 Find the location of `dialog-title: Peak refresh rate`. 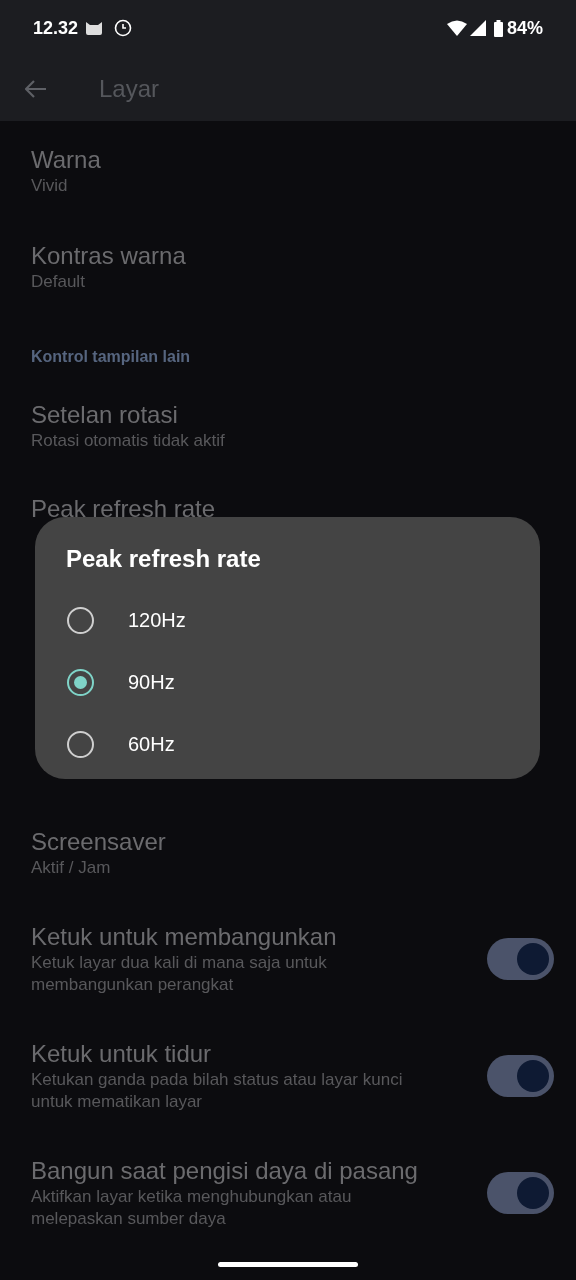

dialog-title: Peak refresh rate is located at coordinates (164, 559).